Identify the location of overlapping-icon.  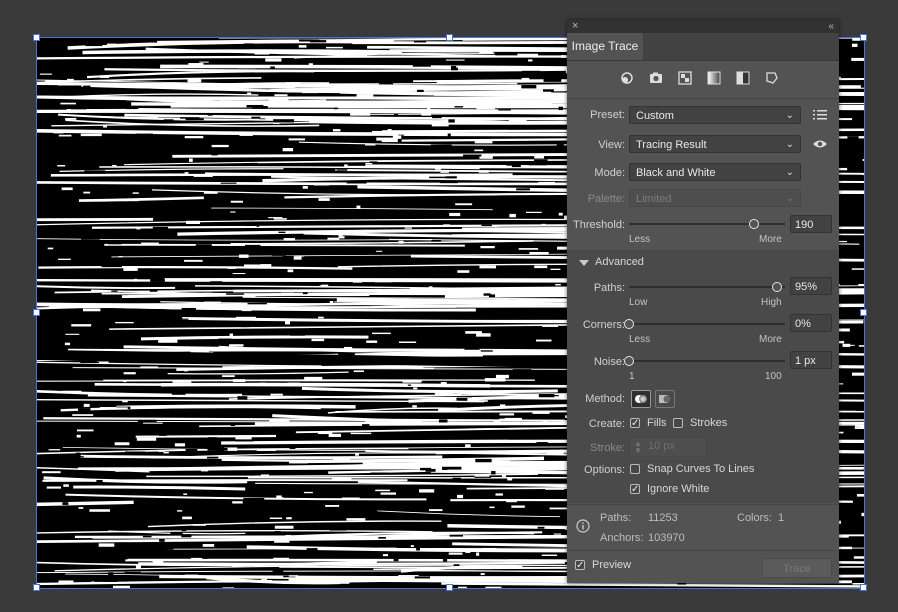
(665, 399).